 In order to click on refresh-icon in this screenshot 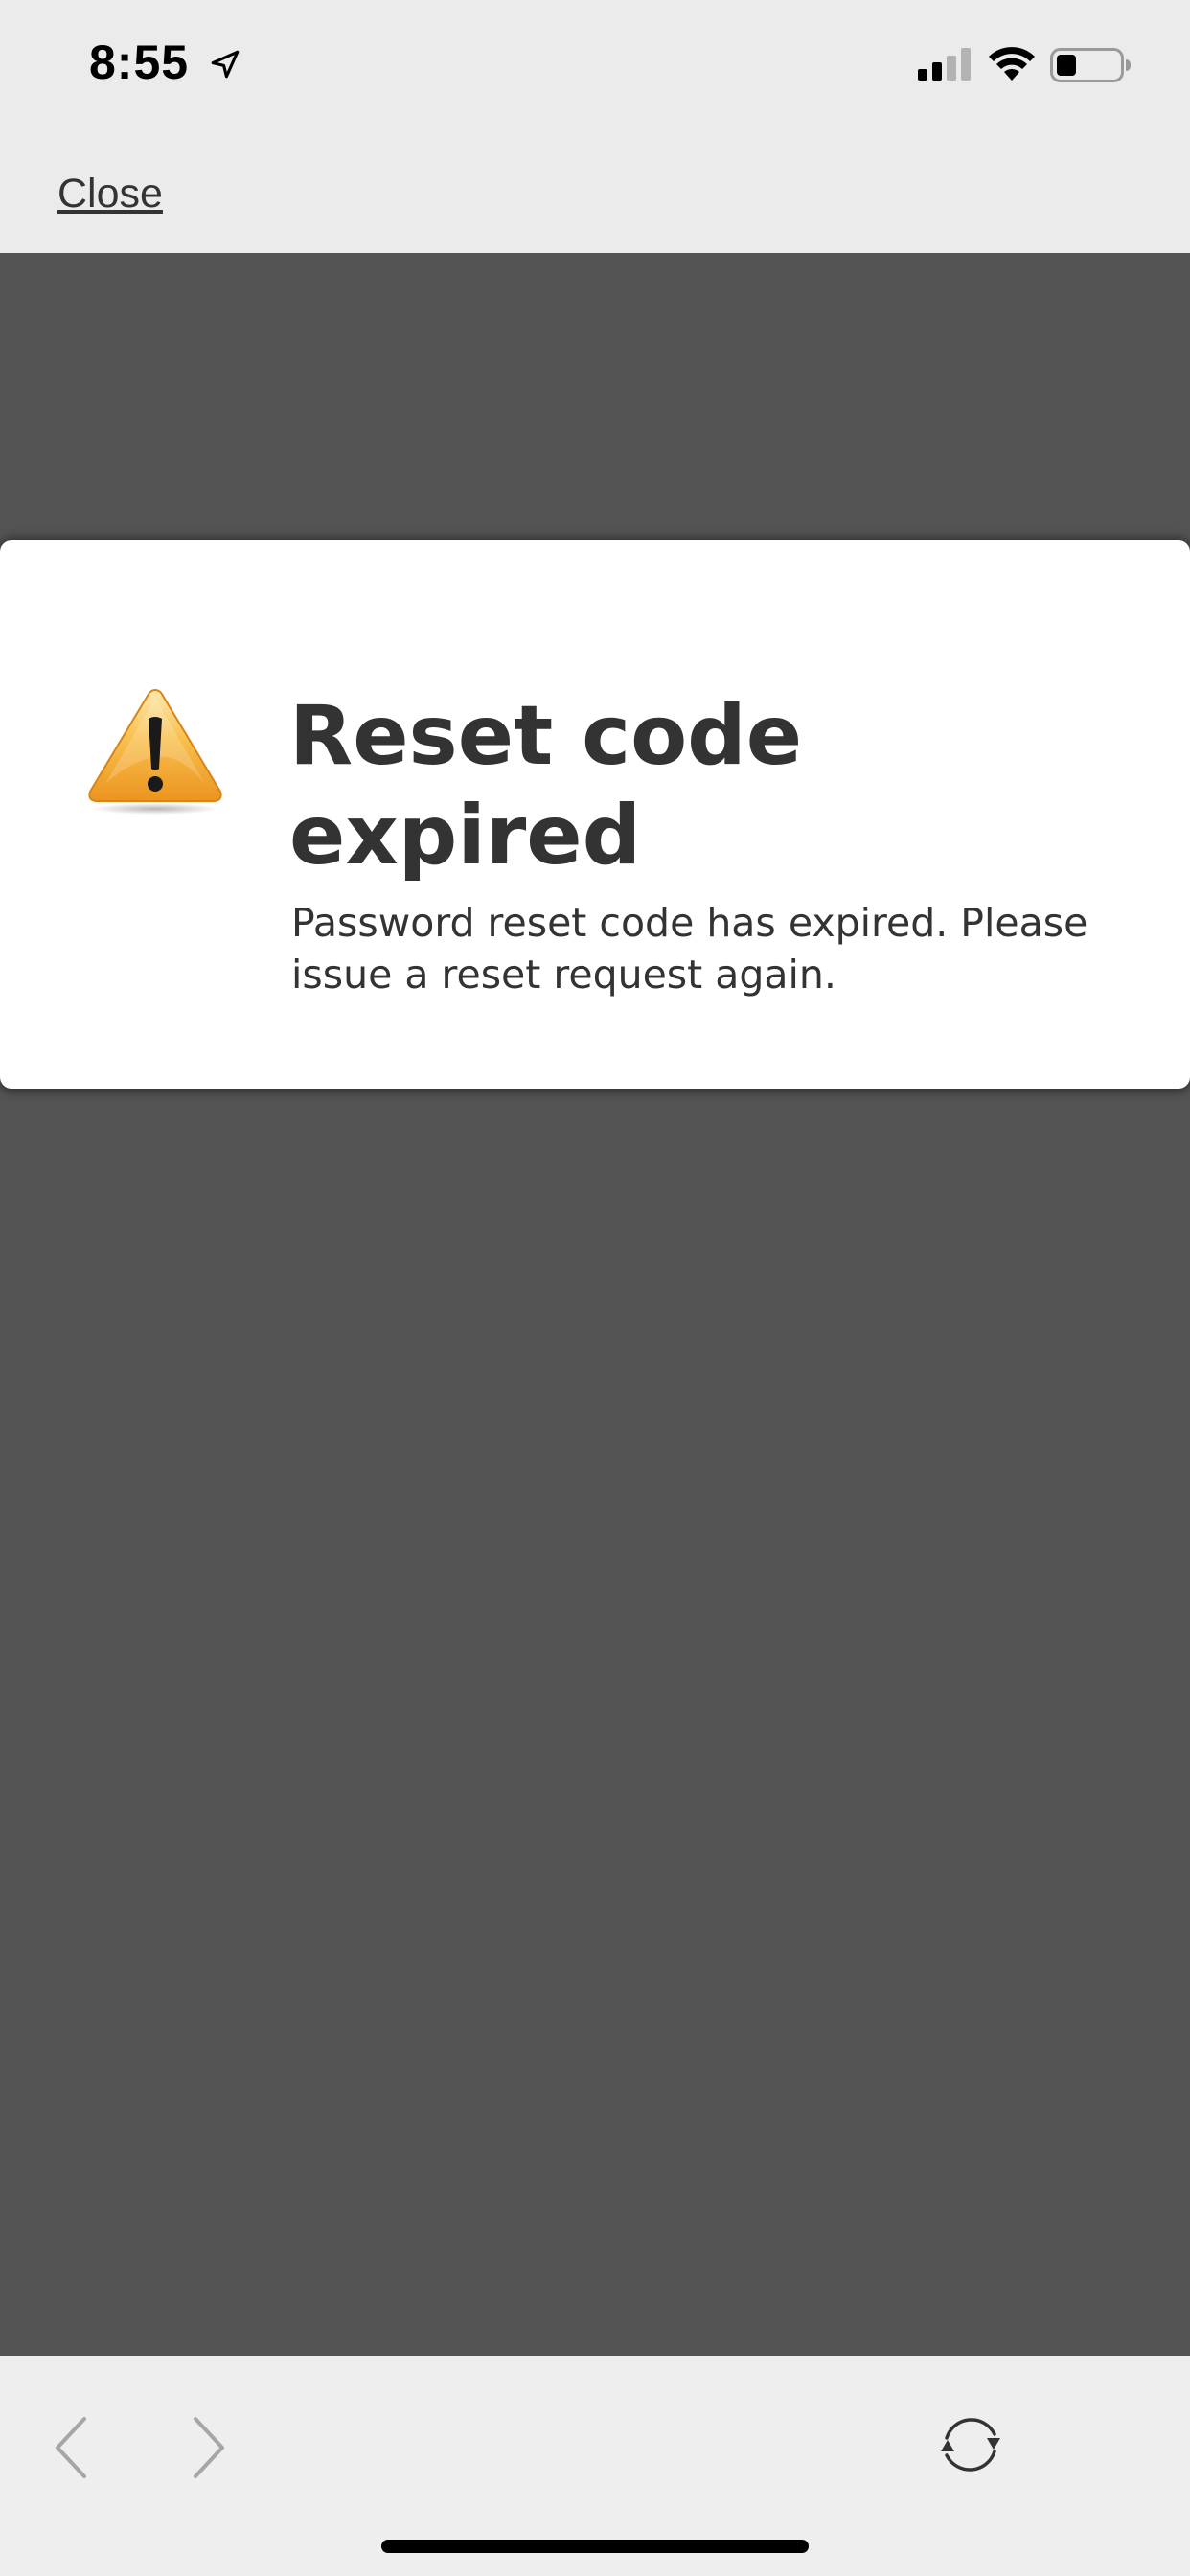, I will do `click(971, 2444)`.